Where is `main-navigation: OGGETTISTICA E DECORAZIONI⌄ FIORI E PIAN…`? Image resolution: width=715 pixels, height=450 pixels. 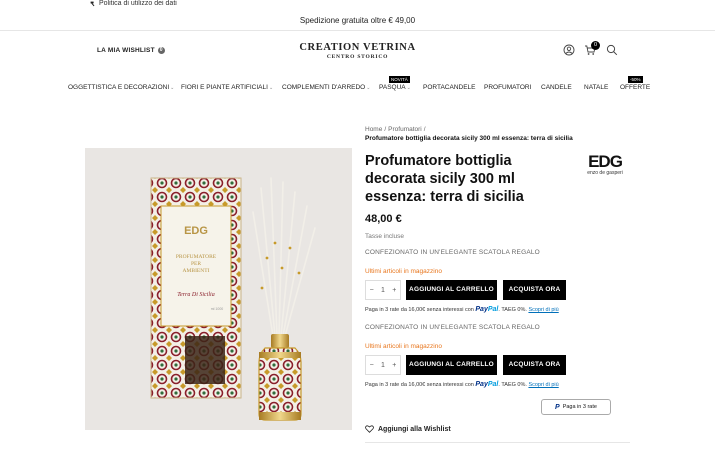
main-navigation: OGGETTISTICA E DECORAZIONI⌄ FIORI E PIAN… is located at coordinates (357, 85).